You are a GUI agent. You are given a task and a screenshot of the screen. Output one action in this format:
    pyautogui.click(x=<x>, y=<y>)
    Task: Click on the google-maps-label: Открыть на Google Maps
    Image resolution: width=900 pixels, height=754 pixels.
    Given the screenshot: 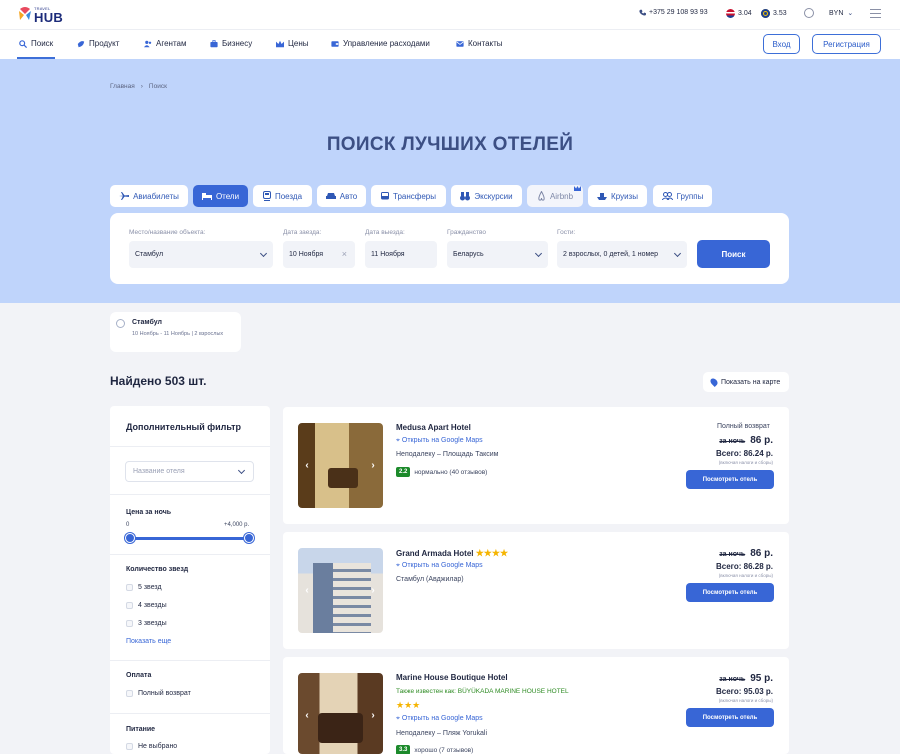 What is the action you would take?
    pyautogui.click(x=442, y=565)
    